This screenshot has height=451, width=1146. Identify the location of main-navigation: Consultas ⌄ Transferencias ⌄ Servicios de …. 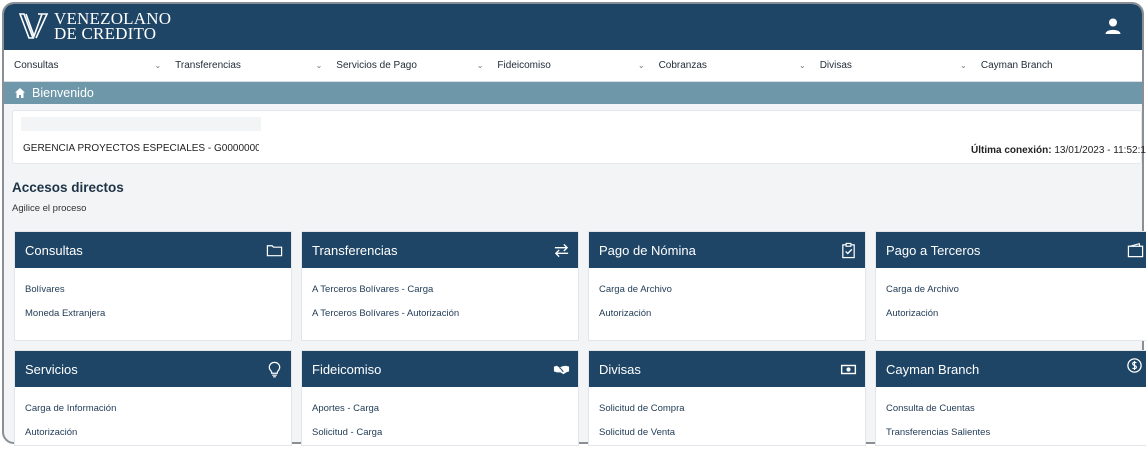
(573, 66).